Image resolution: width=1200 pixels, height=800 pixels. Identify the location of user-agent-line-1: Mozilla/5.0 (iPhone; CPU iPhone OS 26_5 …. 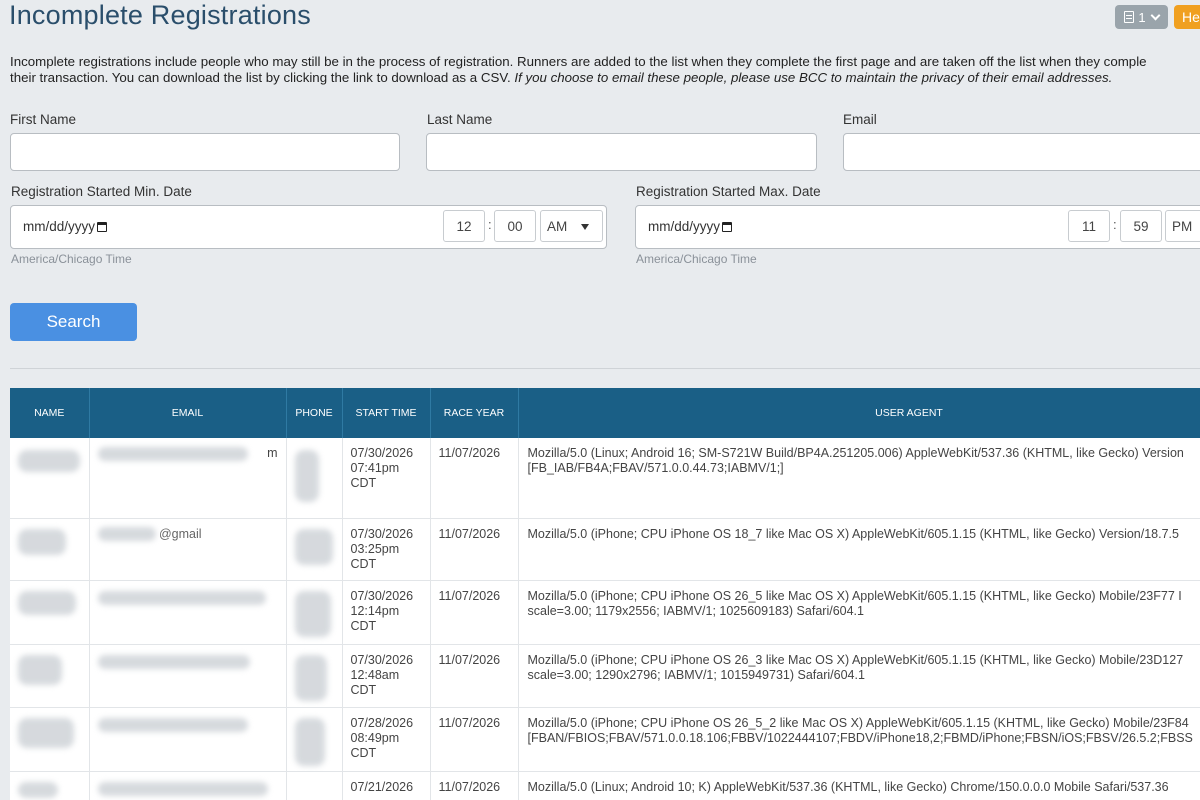
(854, 595).